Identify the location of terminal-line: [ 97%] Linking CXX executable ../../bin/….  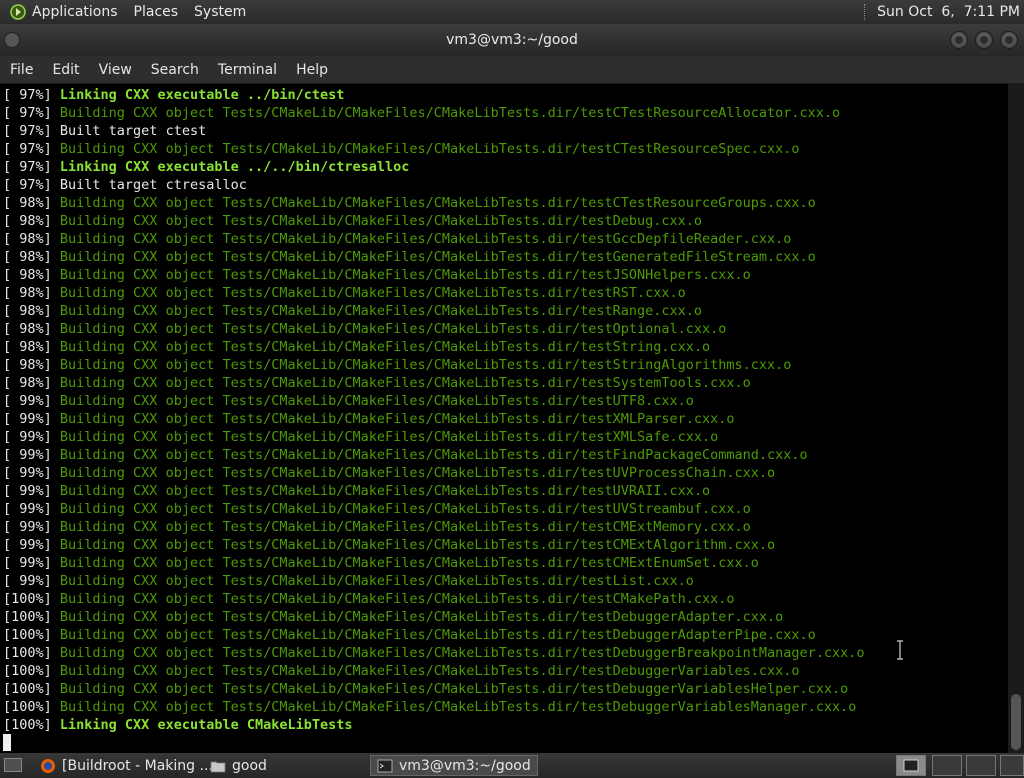
(505, 167).